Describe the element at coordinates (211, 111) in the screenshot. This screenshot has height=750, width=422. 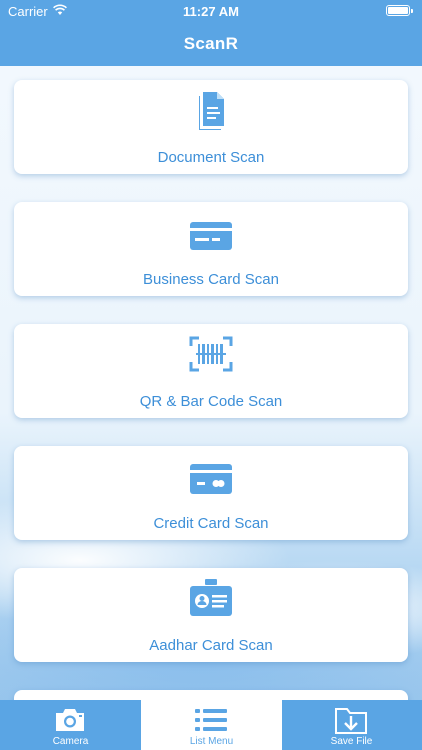
I see `document-icon` at that location.